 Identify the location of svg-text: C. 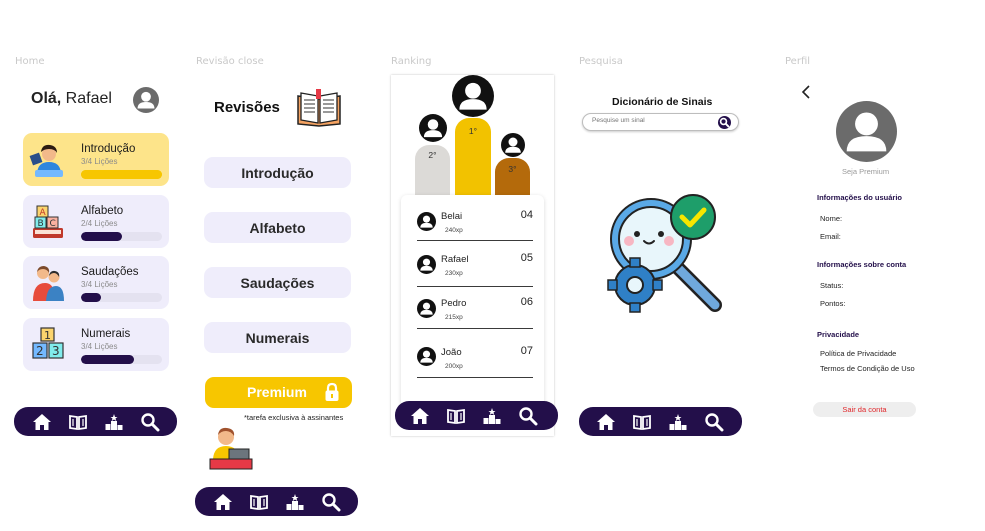
(53, 224).